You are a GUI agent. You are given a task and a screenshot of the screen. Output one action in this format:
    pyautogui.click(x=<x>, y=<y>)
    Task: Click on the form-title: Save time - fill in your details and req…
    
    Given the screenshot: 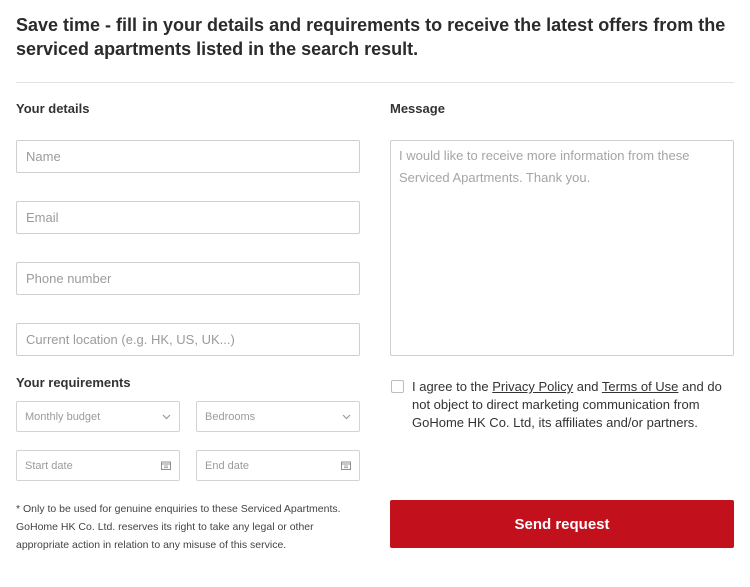 What is the action you would take?
    pyautogui.click(x=371, y=37)
    